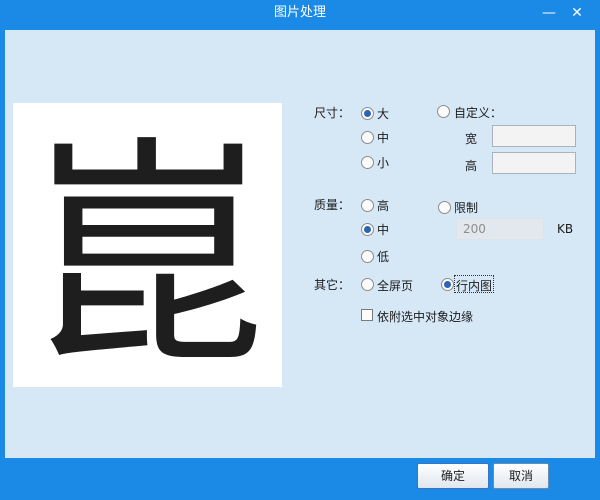 The width and height of the screenshot is (600, 500). Describe the element at coordinates (383, 205) in the screenshot. I see `quality-high-label: 高` at that location.